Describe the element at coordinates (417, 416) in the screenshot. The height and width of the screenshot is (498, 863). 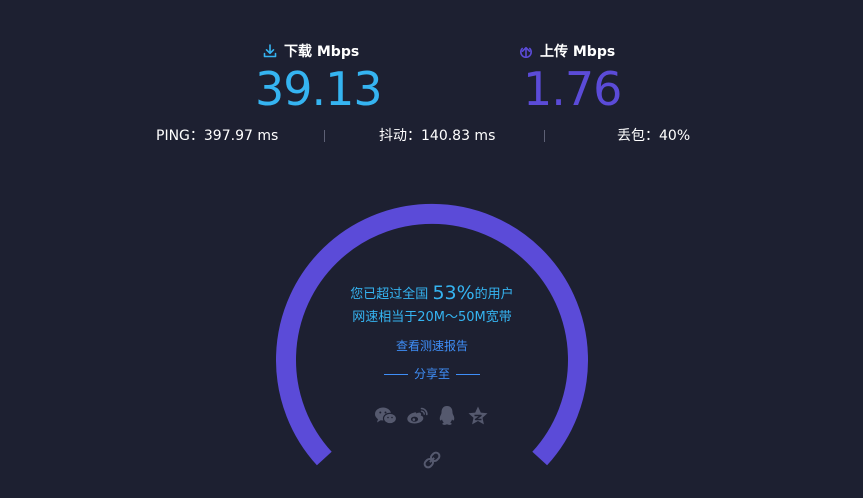
I see `weibo-icon` at that location.